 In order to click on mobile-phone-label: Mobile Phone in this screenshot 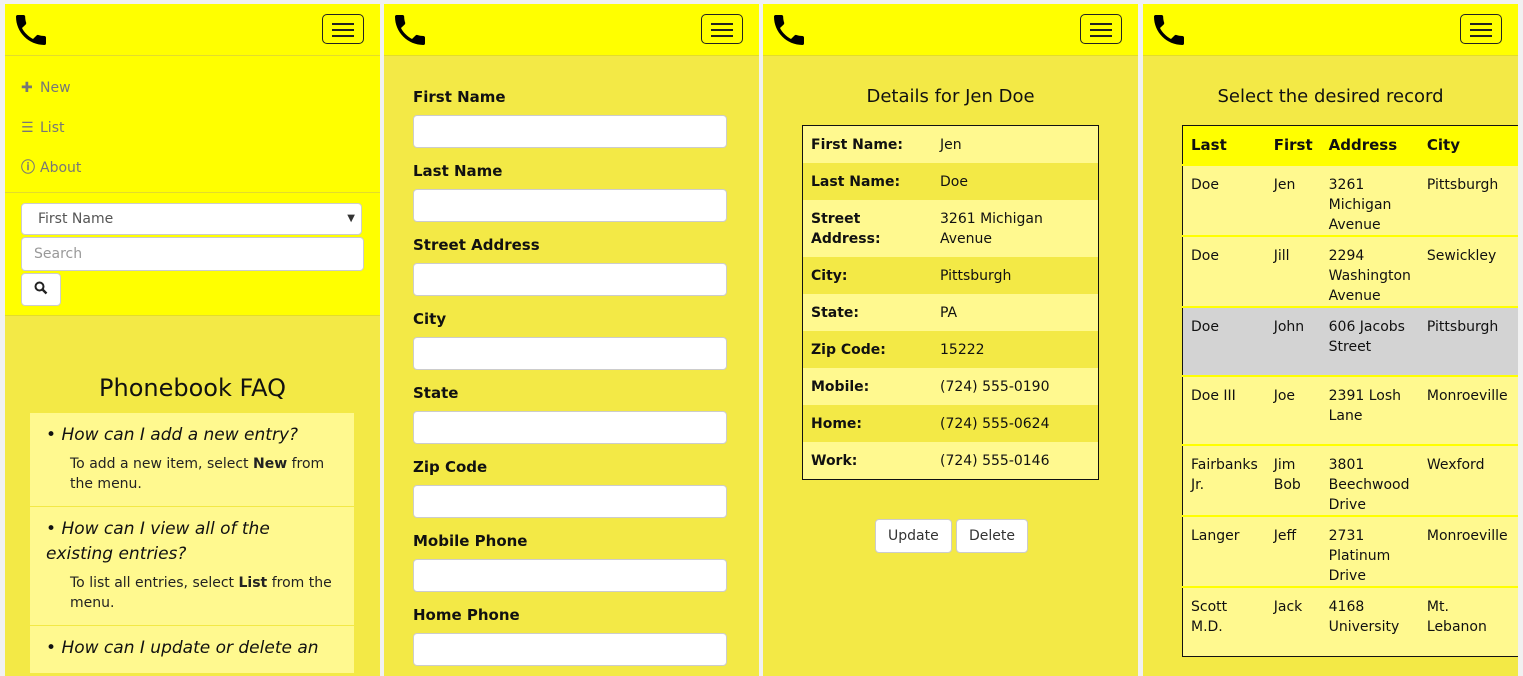, I will do `click(470, 541)`.